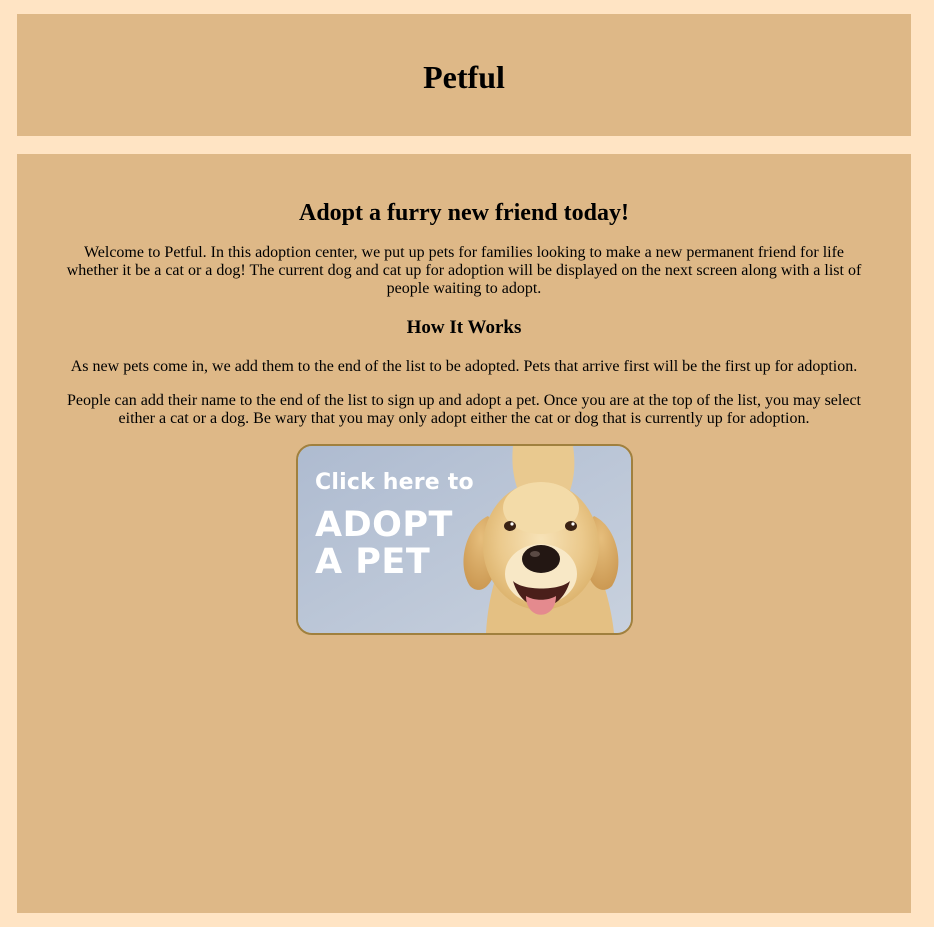 This screenshot has height=927, width=934. I want to click on adopt-a-pet-button: Click here to ADOPT A PET, so click(464, 539).